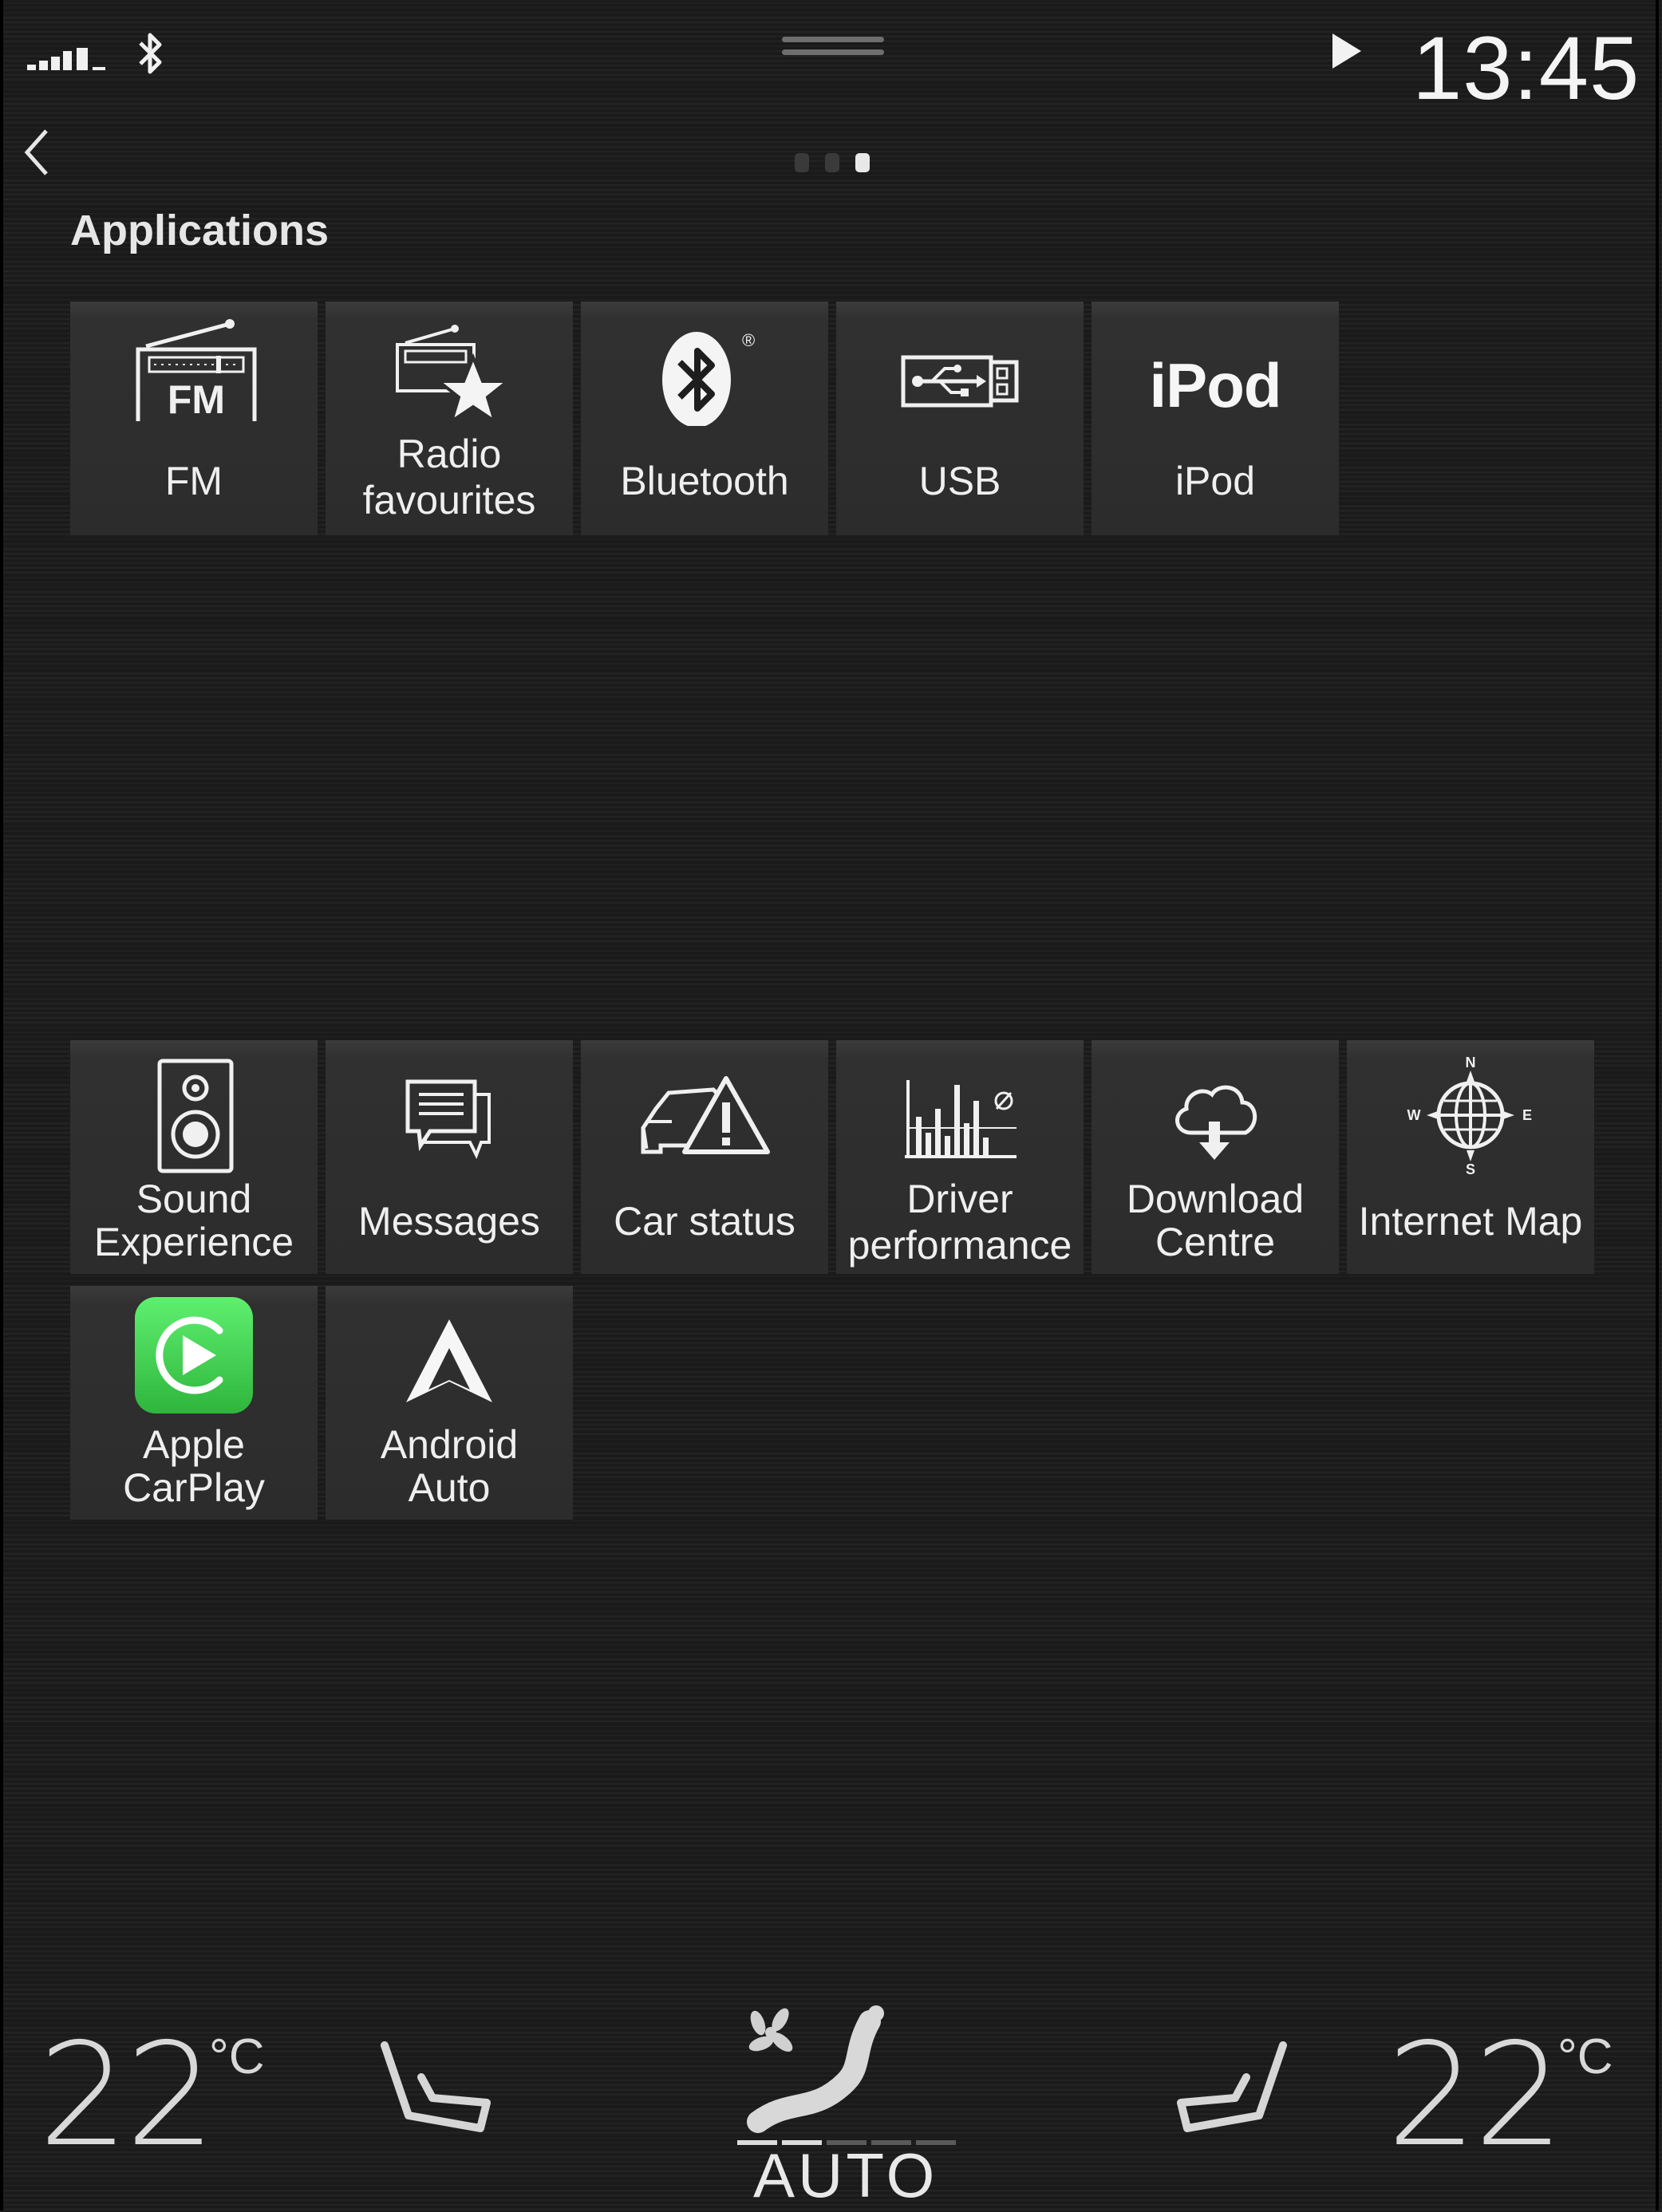 The height and width of the screenshot is (2212, 1662). Describe the element at coordinates (194, 1488) in the screenshot. I see `app-label-line2: CarPlay` at that location.